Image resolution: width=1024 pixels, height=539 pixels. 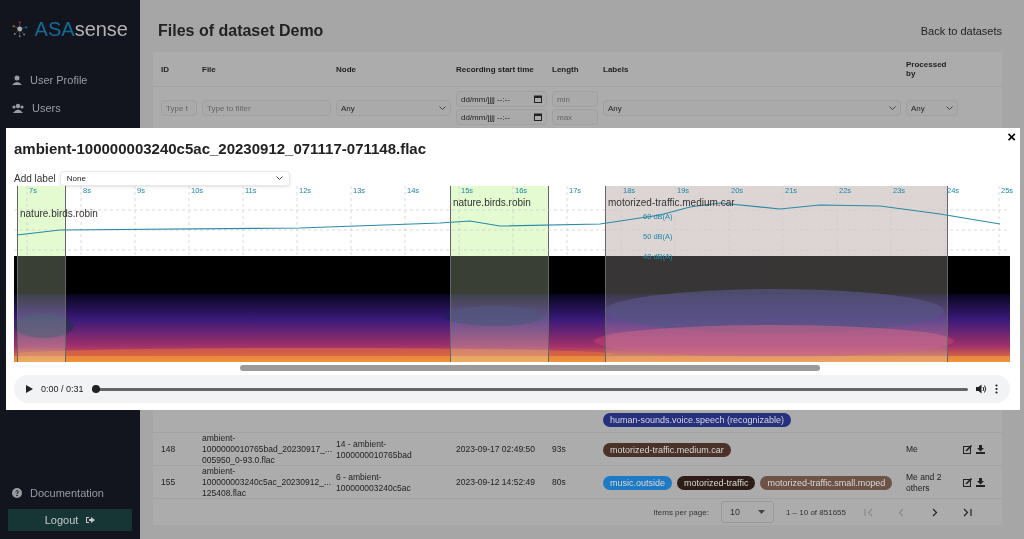 I want to click on user-icon, so click(x=17, y=80).